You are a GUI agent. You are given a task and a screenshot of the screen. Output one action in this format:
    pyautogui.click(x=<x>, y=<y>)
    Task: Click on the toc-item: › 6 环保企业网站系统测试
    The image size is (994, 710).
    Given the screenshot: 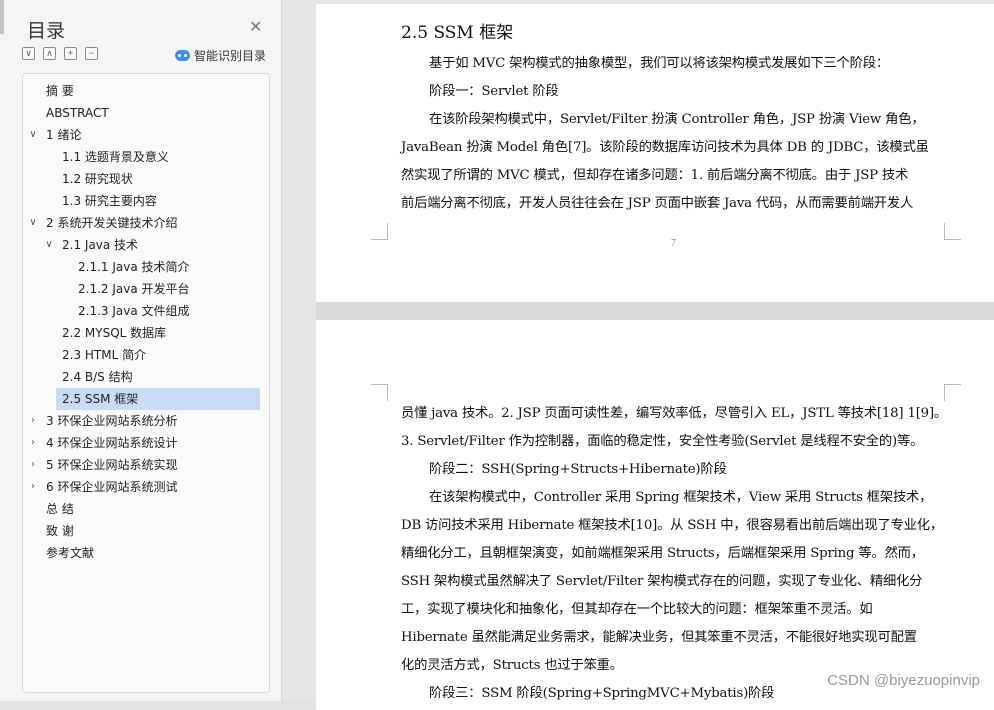 What is the action you would take?
    pyautogui.click(x=146, y=487)
    